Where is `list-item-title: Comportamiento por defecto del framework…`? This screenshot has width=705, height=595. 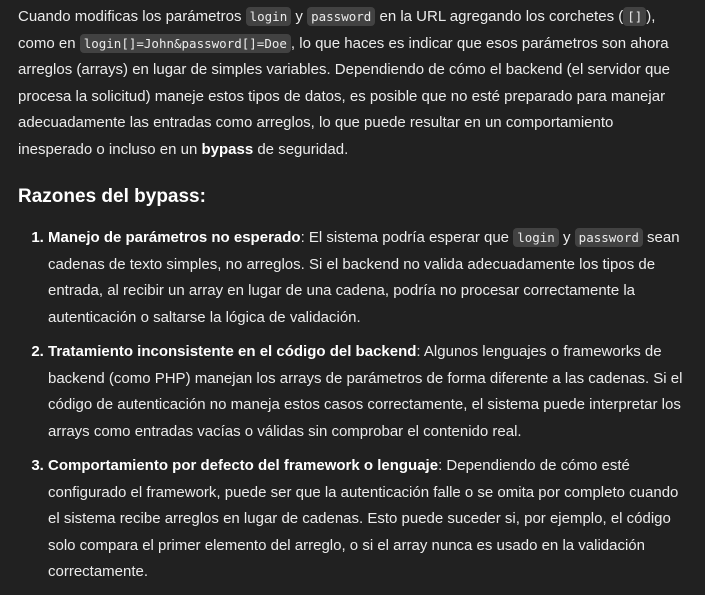
list-item-title: Comportamiento por defecto del framework… is located at coordinates (243, 465).